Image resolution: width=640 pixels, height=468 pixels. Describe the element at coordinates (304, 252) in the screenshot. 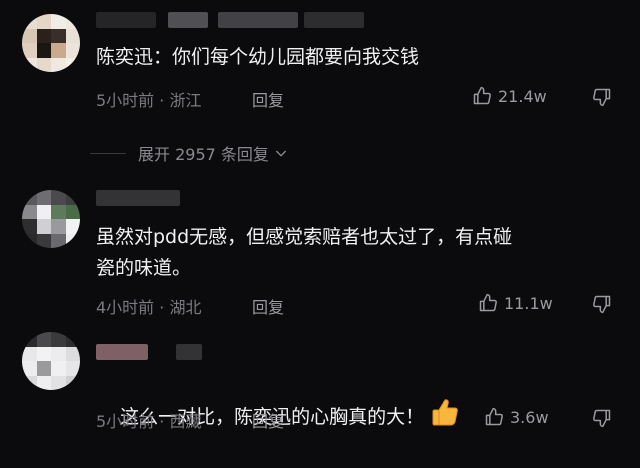

I see `comment-text: 虽然对pdd无感，但感觉索赔者也太过了，有点碰 瓷的味道。` at that location.